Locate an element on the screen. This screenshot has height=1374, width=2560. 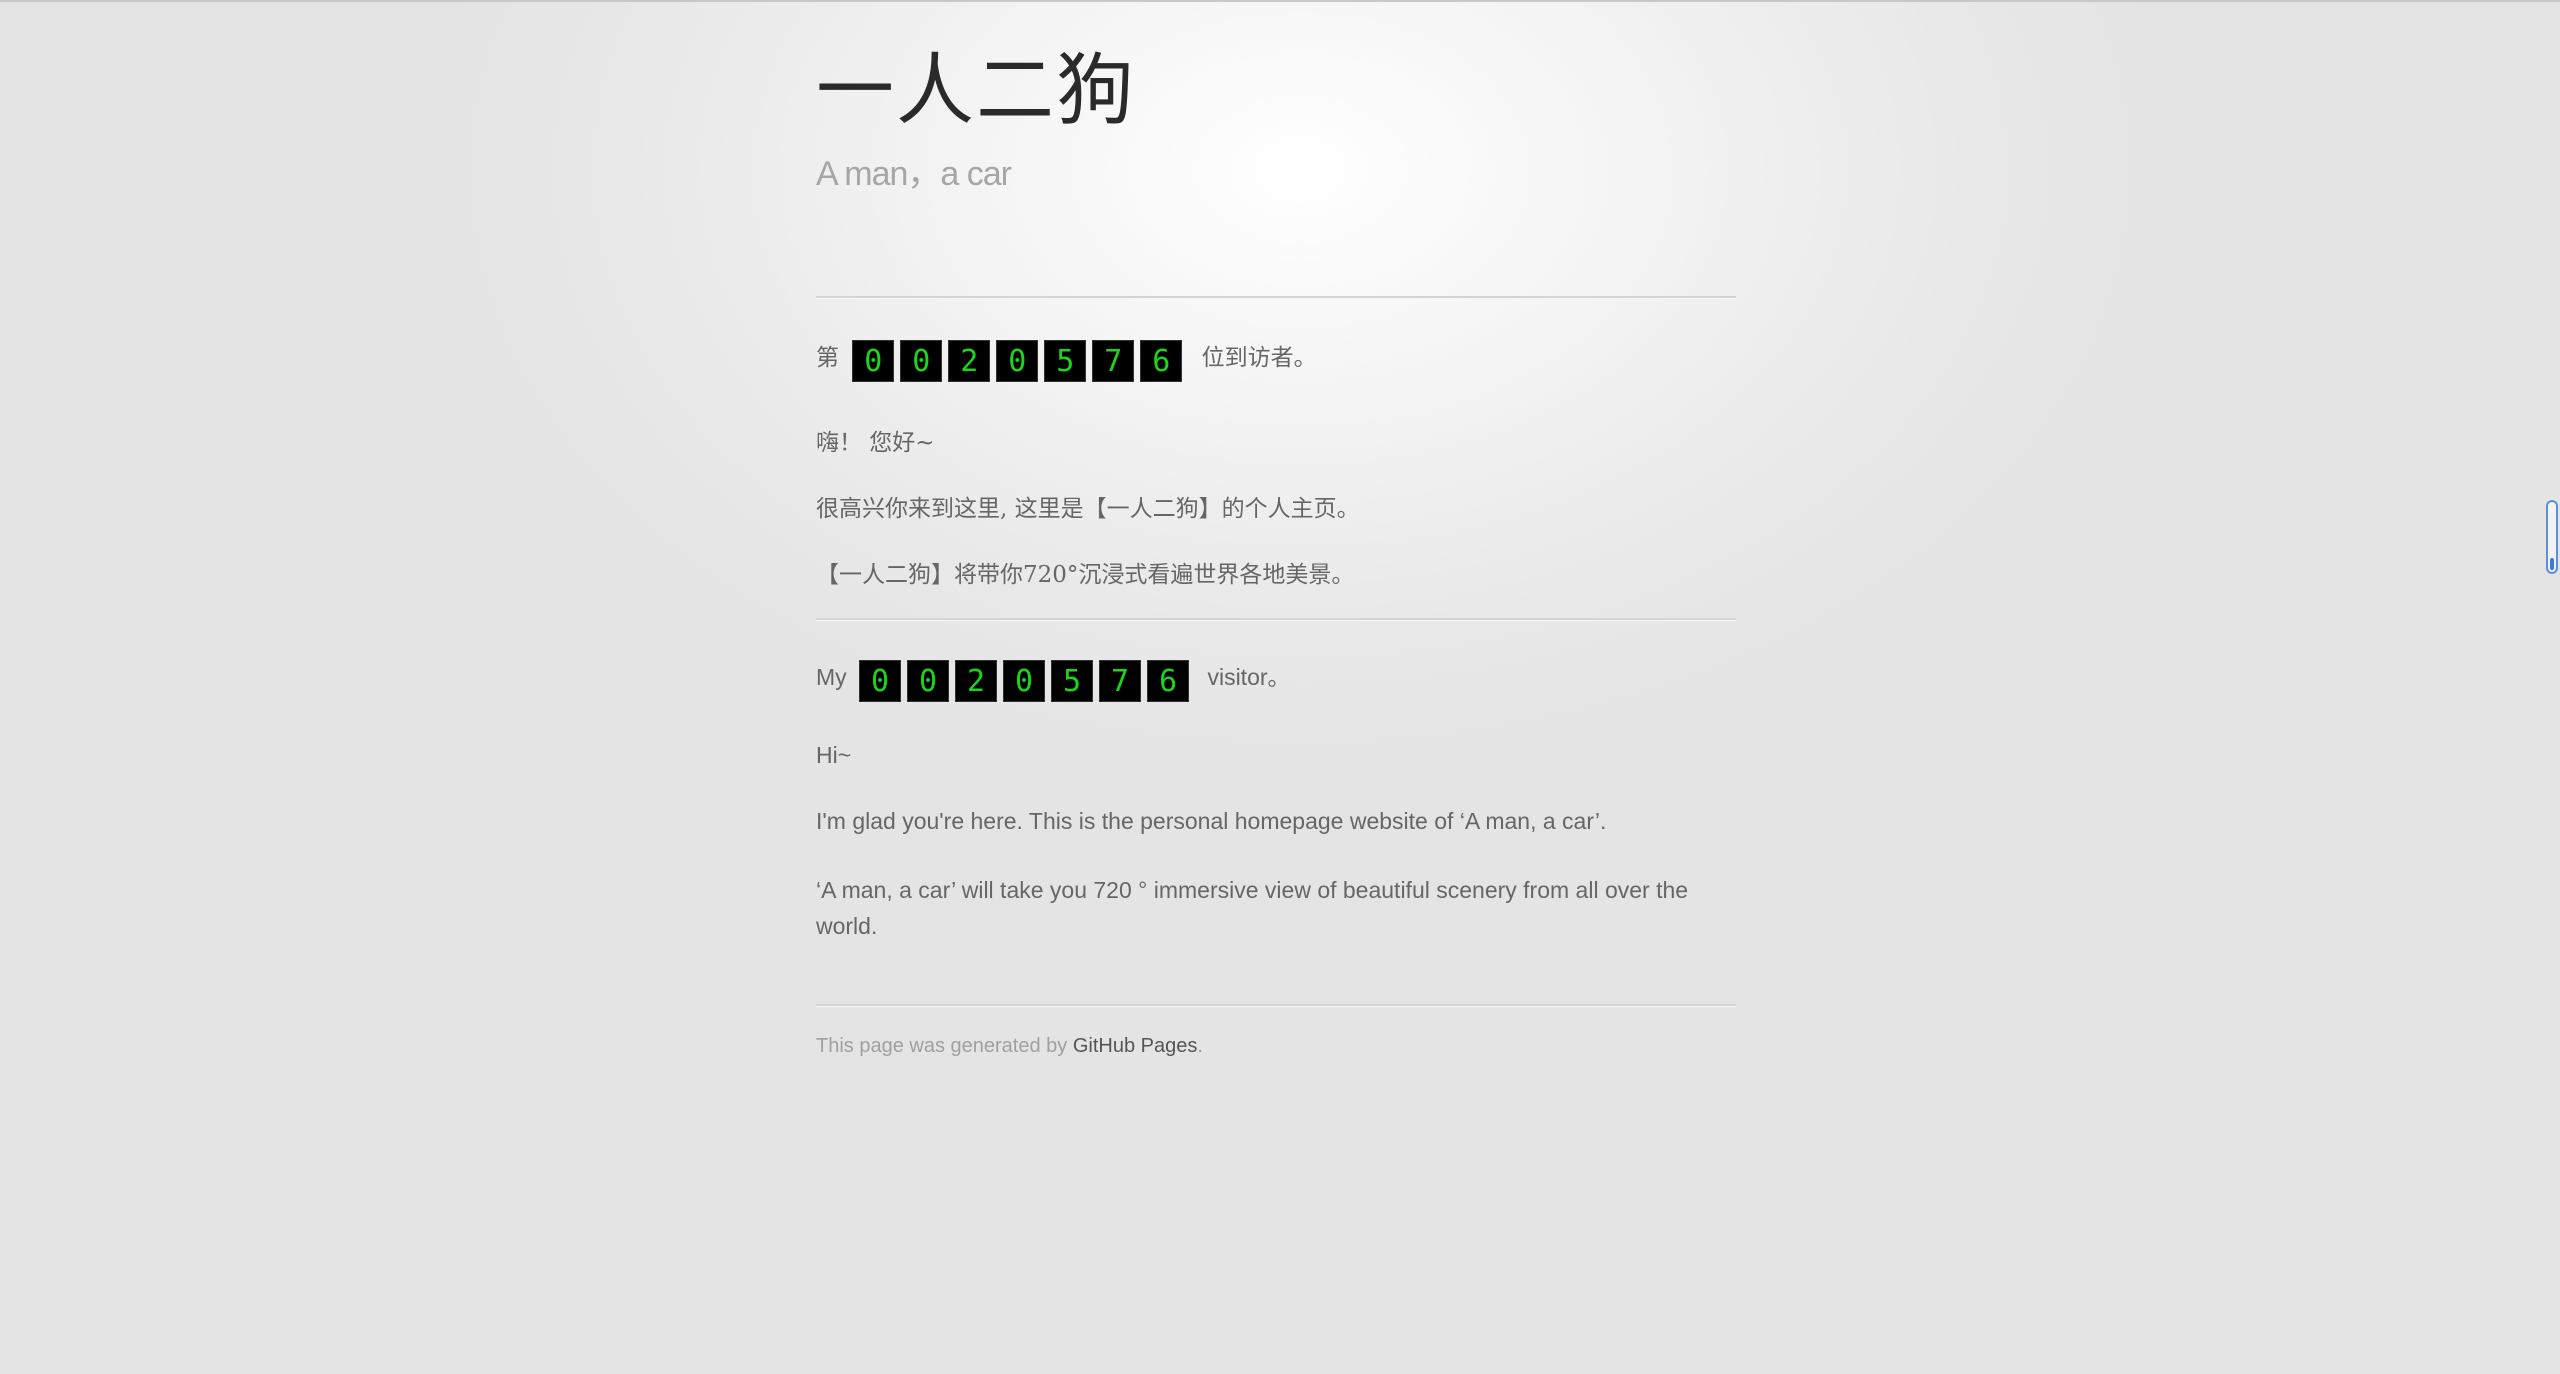
section-divider is located at coordinates (1276, 619).